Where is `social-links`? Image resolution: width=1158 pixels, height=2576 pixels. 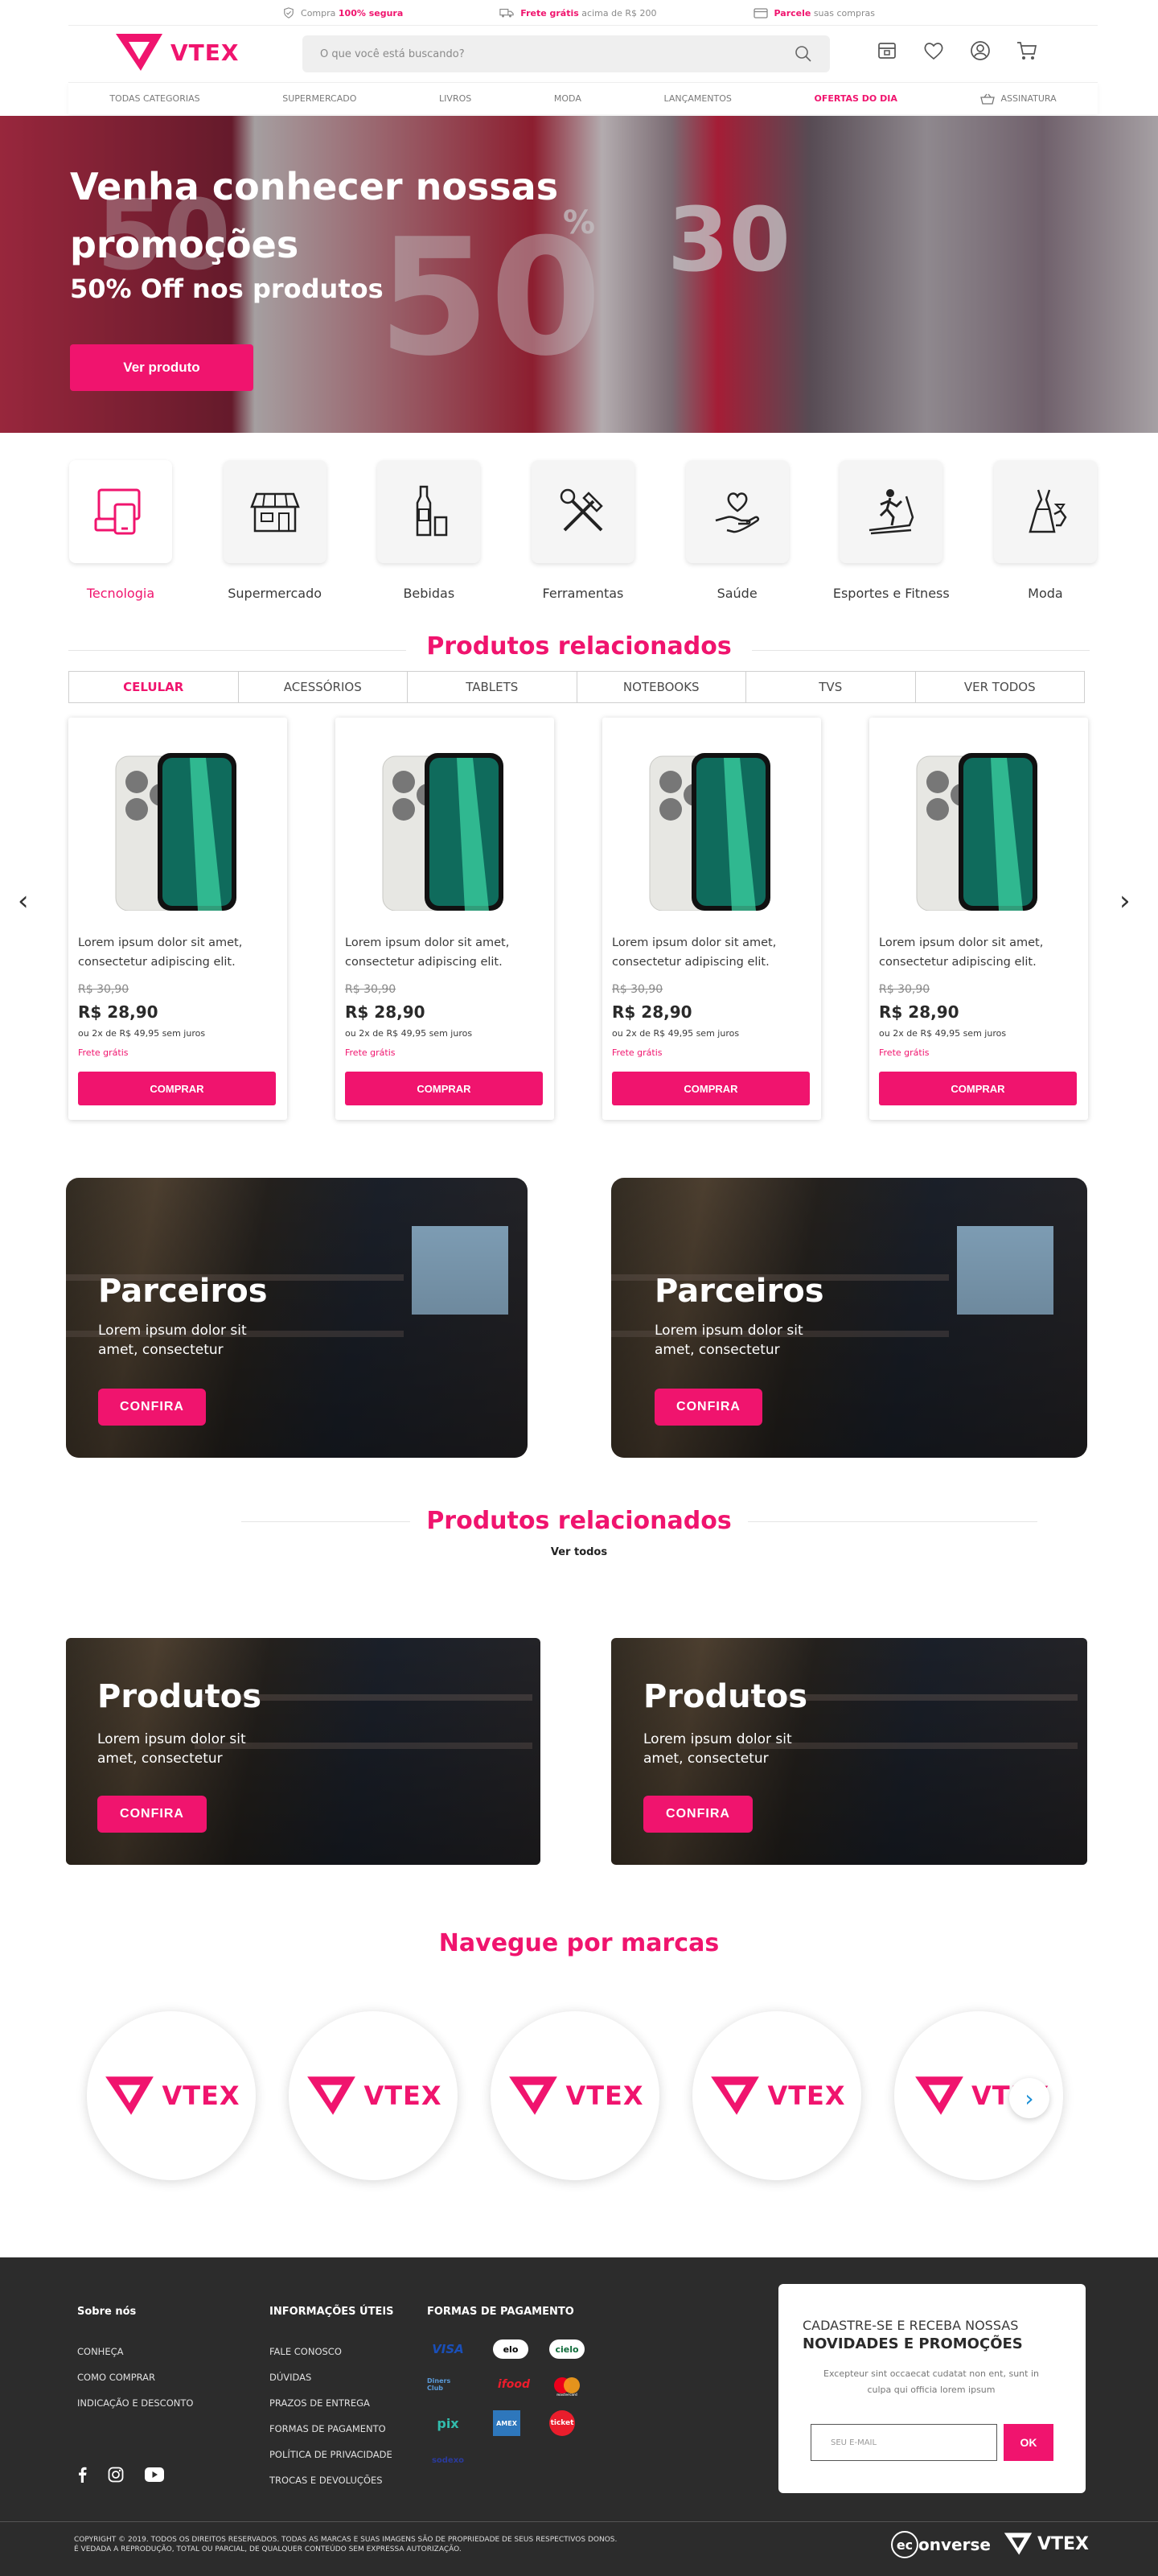 social-links is located at coordinates (120, 2475).